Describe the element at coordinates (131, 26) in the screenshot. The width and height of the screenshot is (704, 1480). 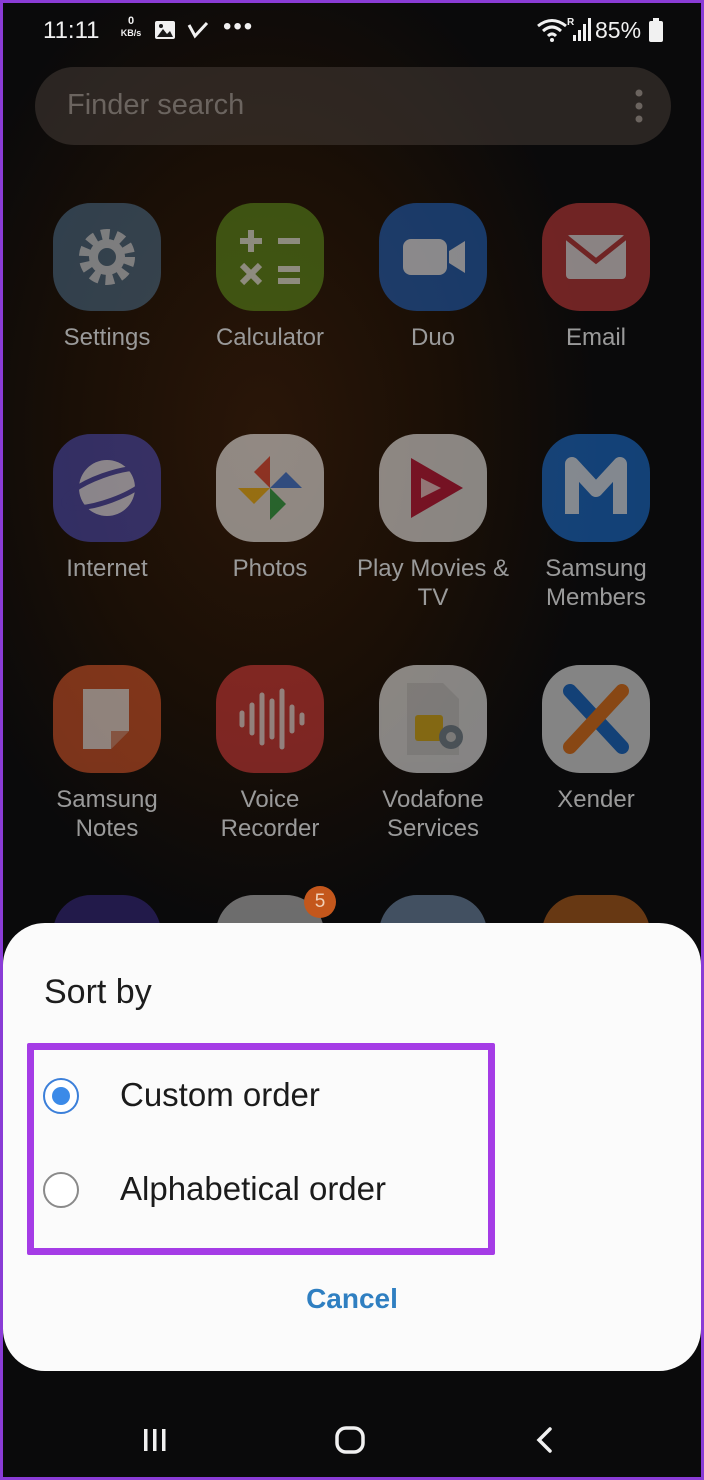
I see `net-speed: 0 KB/s` at that location.